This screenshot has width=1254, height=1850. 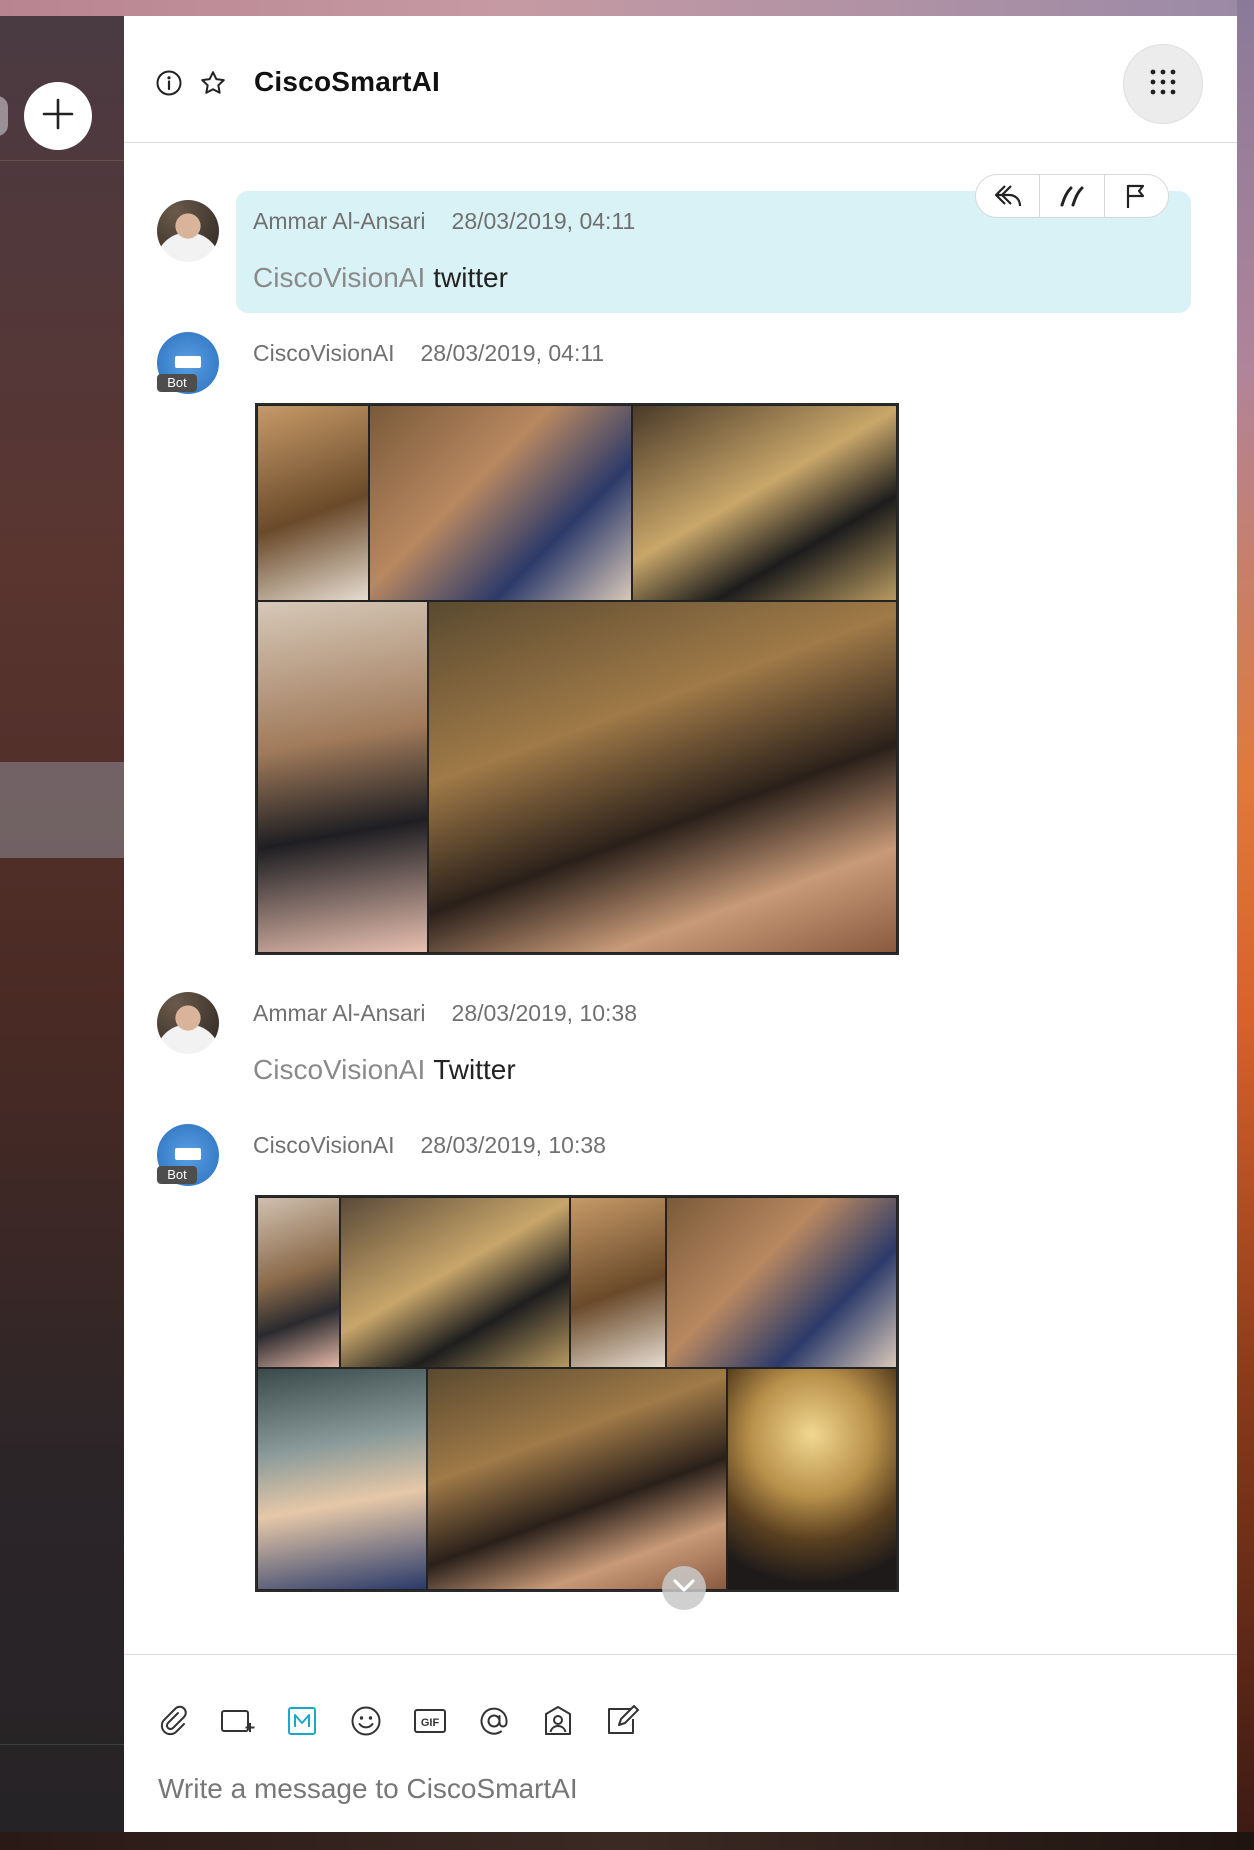 What do you see at coordinates (62, 924) in the screenshot?
I see `sidebar` at bounding box center [62, 924].